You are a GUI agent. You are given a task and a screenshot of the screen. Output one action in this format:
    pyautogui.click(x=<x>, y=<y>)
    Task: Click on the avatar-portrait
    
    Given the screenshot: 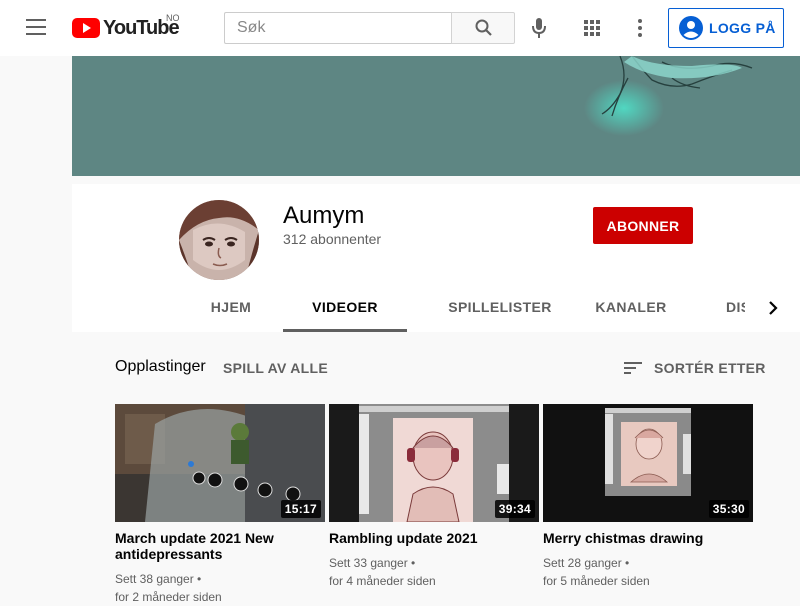 What is the action you would take?
    pyautogui.click(x=219, y=240)
    